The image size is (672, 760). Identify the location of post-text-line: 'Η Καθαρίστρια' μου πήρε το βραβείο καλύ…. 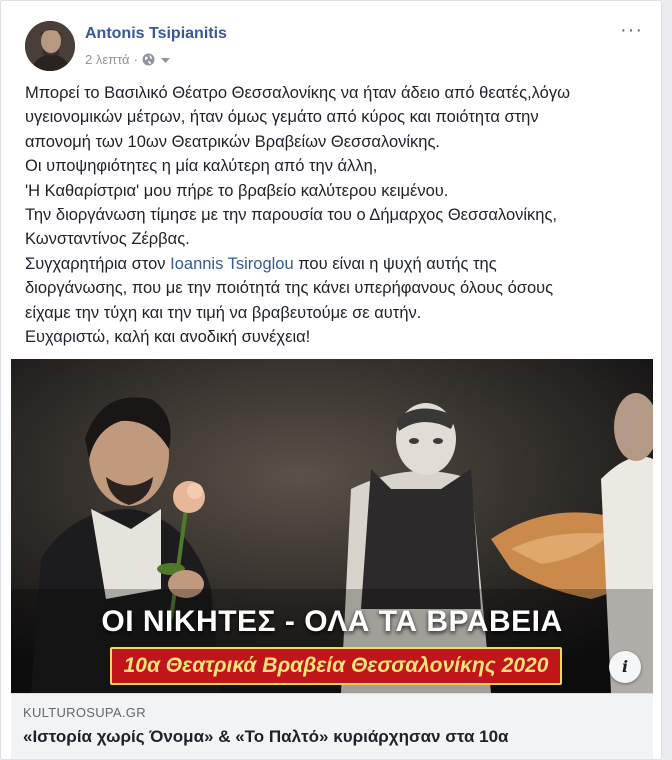
(237, 190).